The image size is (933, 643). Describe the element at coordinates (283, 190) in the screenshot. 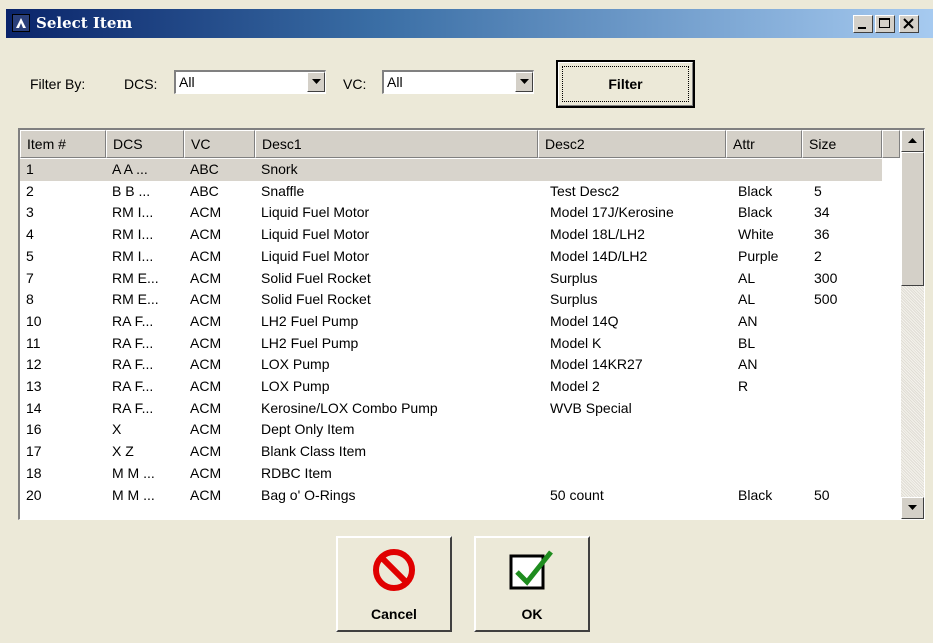

I see `cell-desc1: Snaffle` at that location.